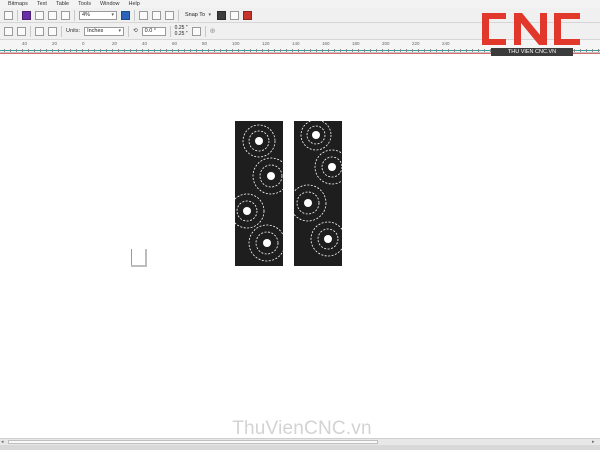 The image size is (600, 450). What do you see at coordinates (18, 4) in the screenshot?
I see `menu-bitmaps: Bitmaps` at bounding box center [18, 4].